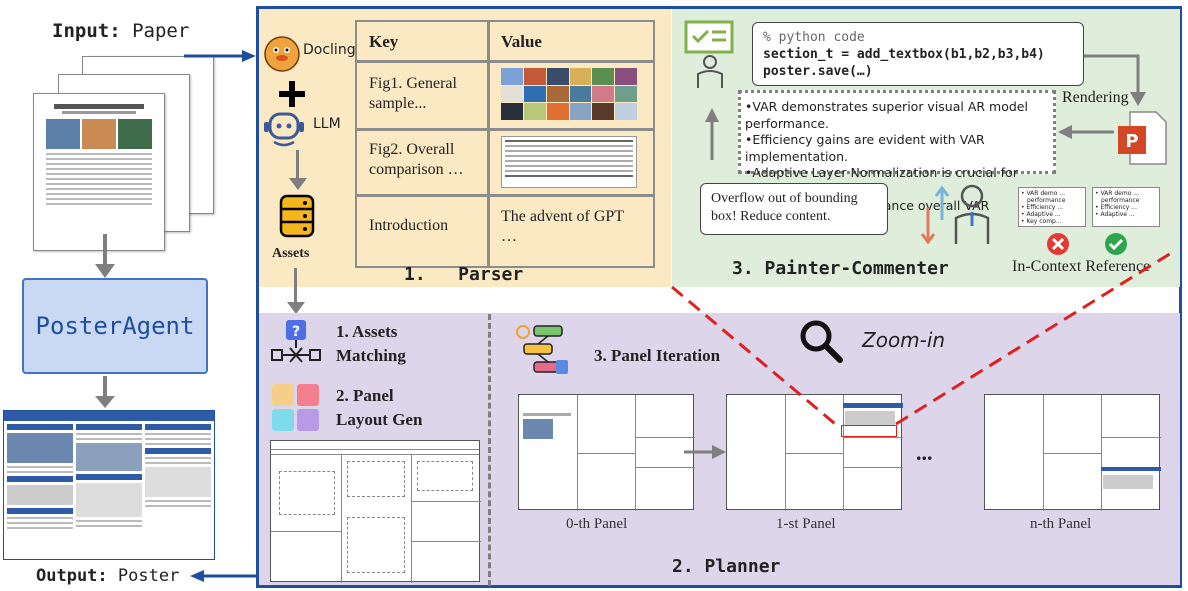  I want to click on planner-title: 2. Planner, so click(726, 566).